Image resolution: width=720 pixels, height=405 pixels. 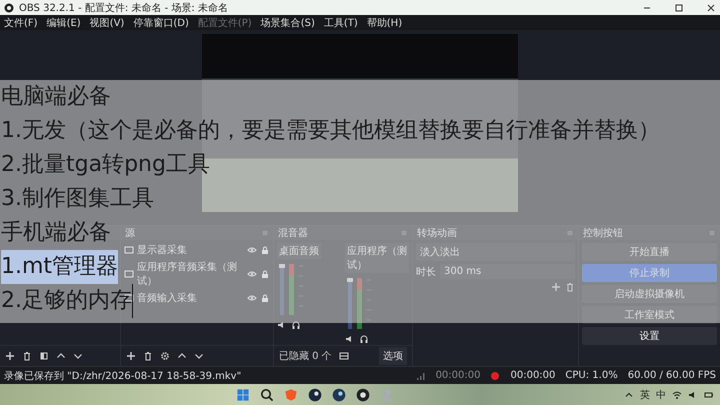 What do you see at coordinates (190, 250) in the screenshot?
I see `source-item: 显示器采集` at bounding box center [190, 250].